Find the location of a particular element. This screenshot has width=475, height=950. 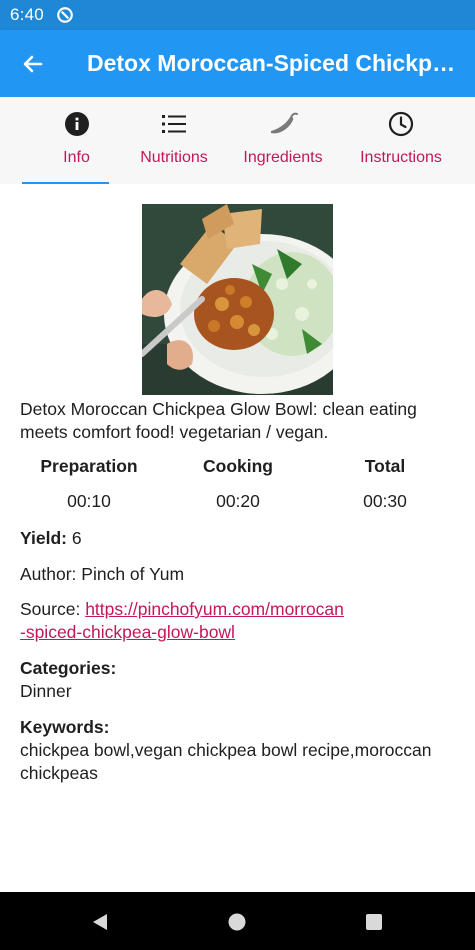

status-time: 6:40 is located at coordinates (27, 14).